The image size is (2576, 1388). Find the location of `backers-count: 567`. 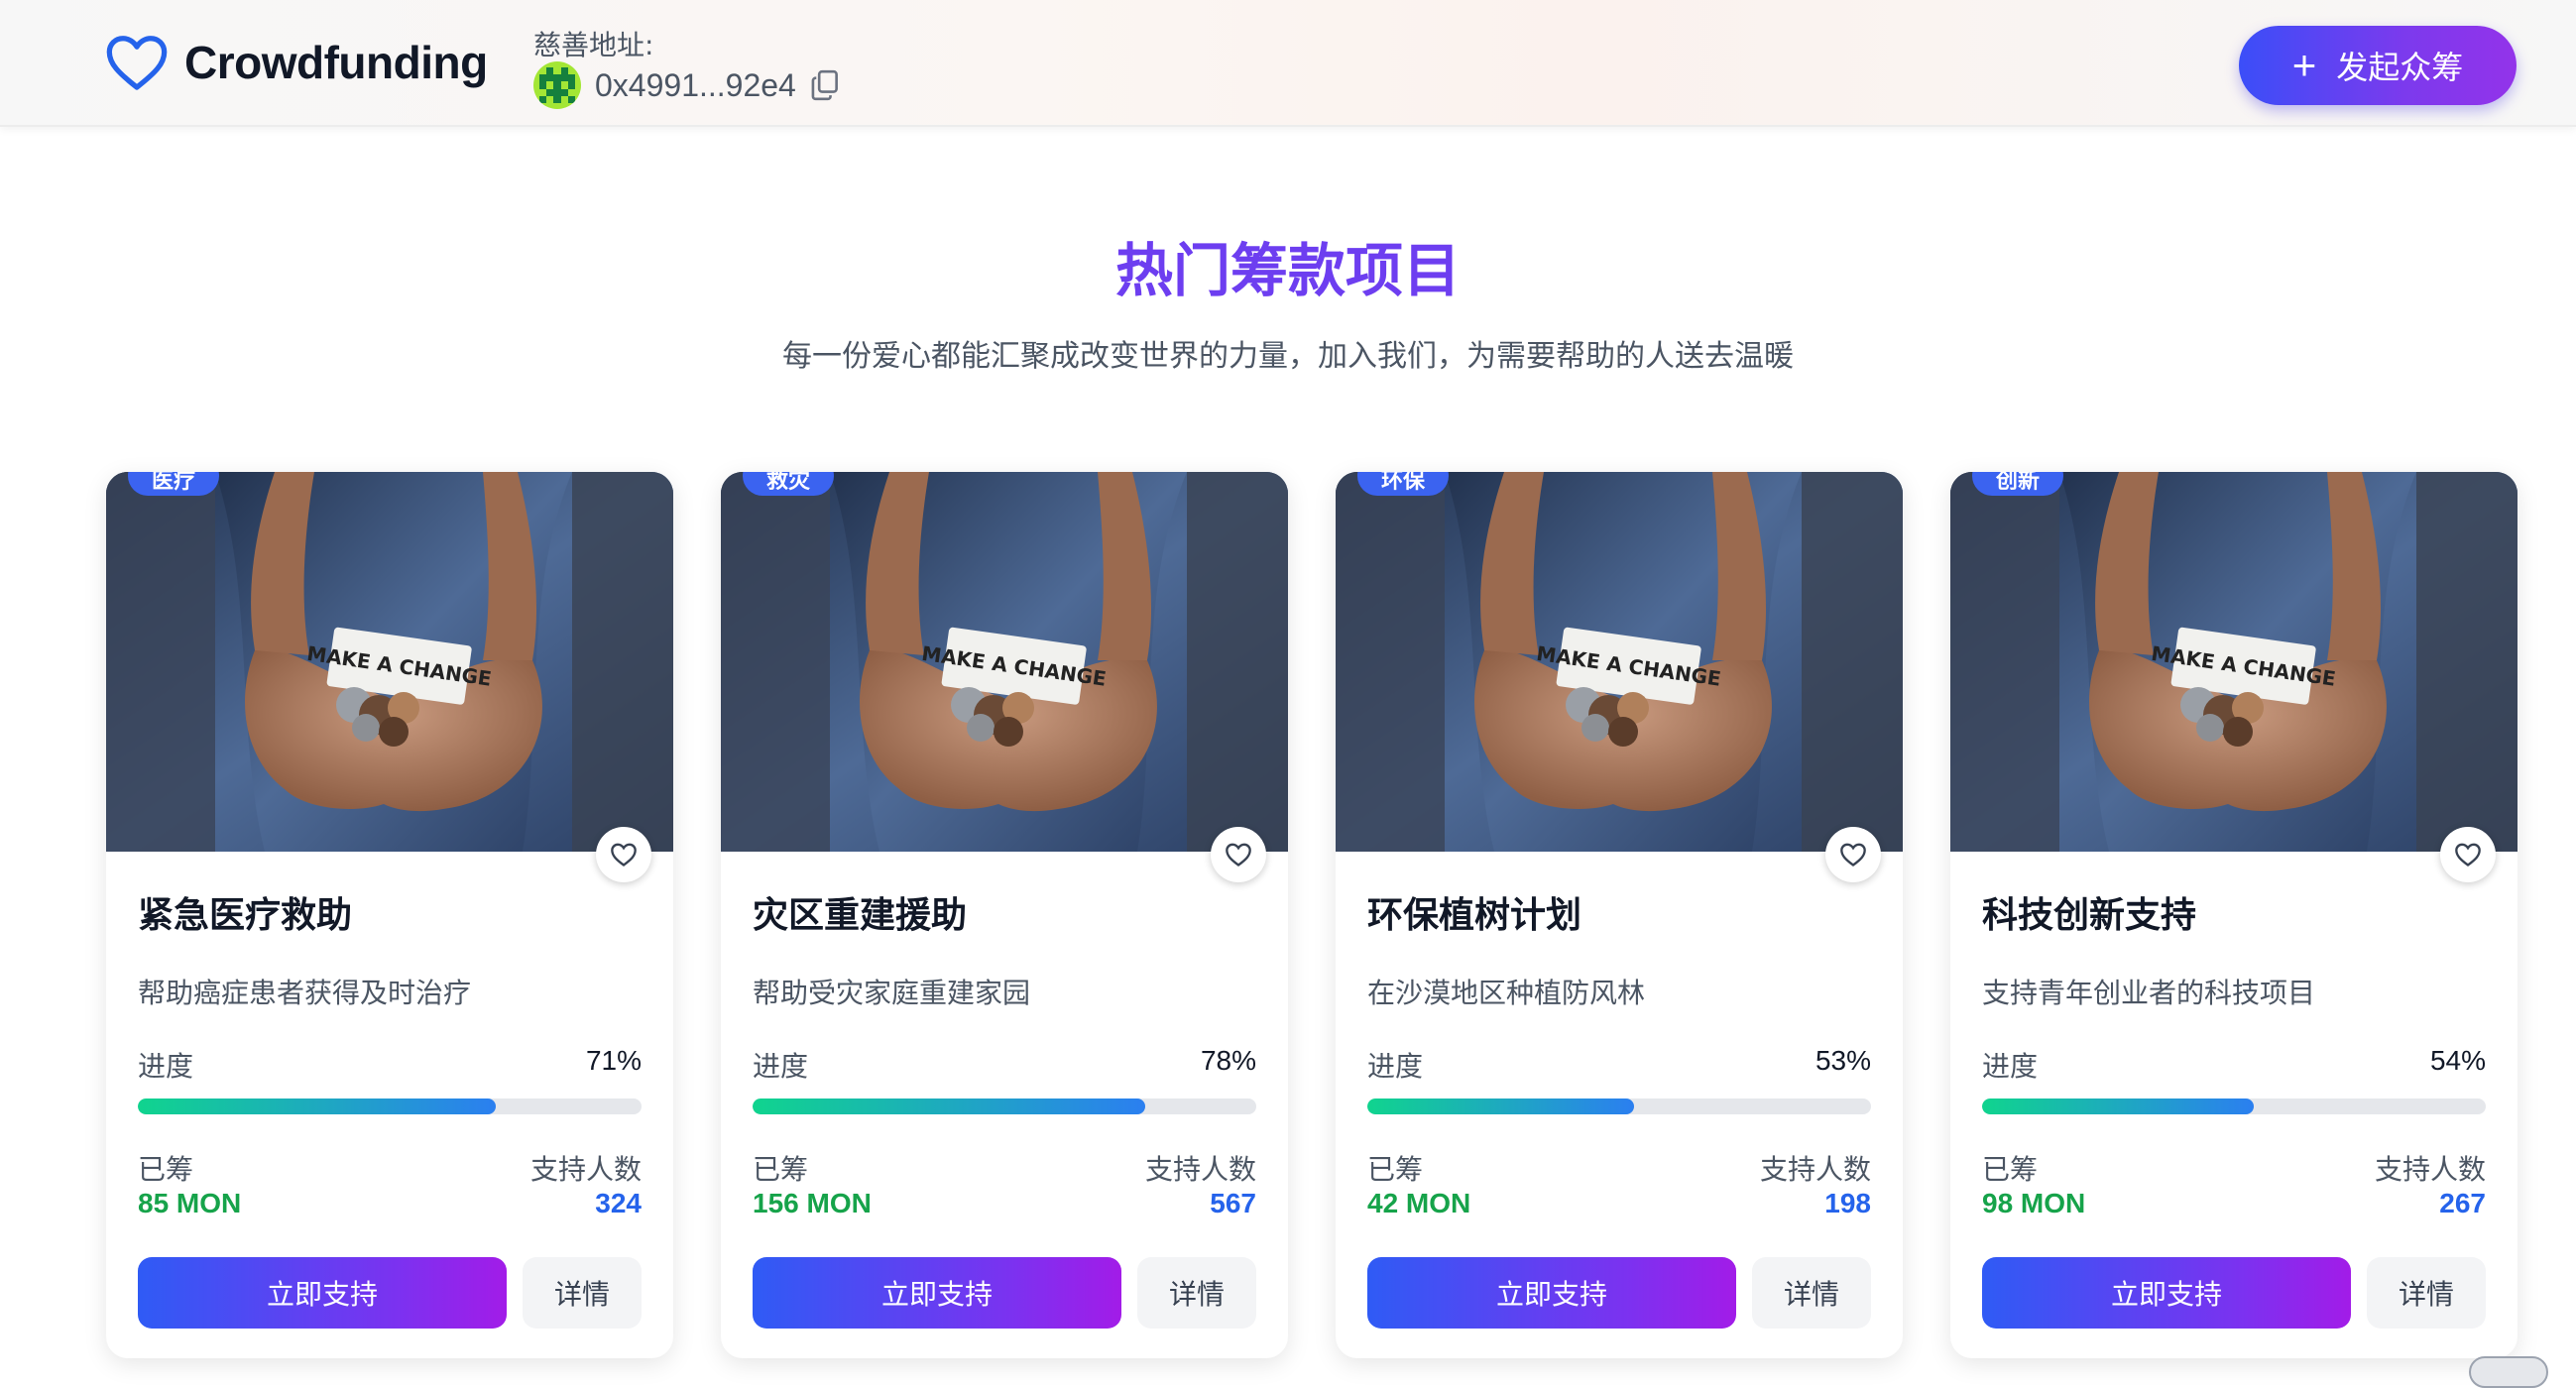

backers-count: 567 is located at coordinates (1233, 1203).